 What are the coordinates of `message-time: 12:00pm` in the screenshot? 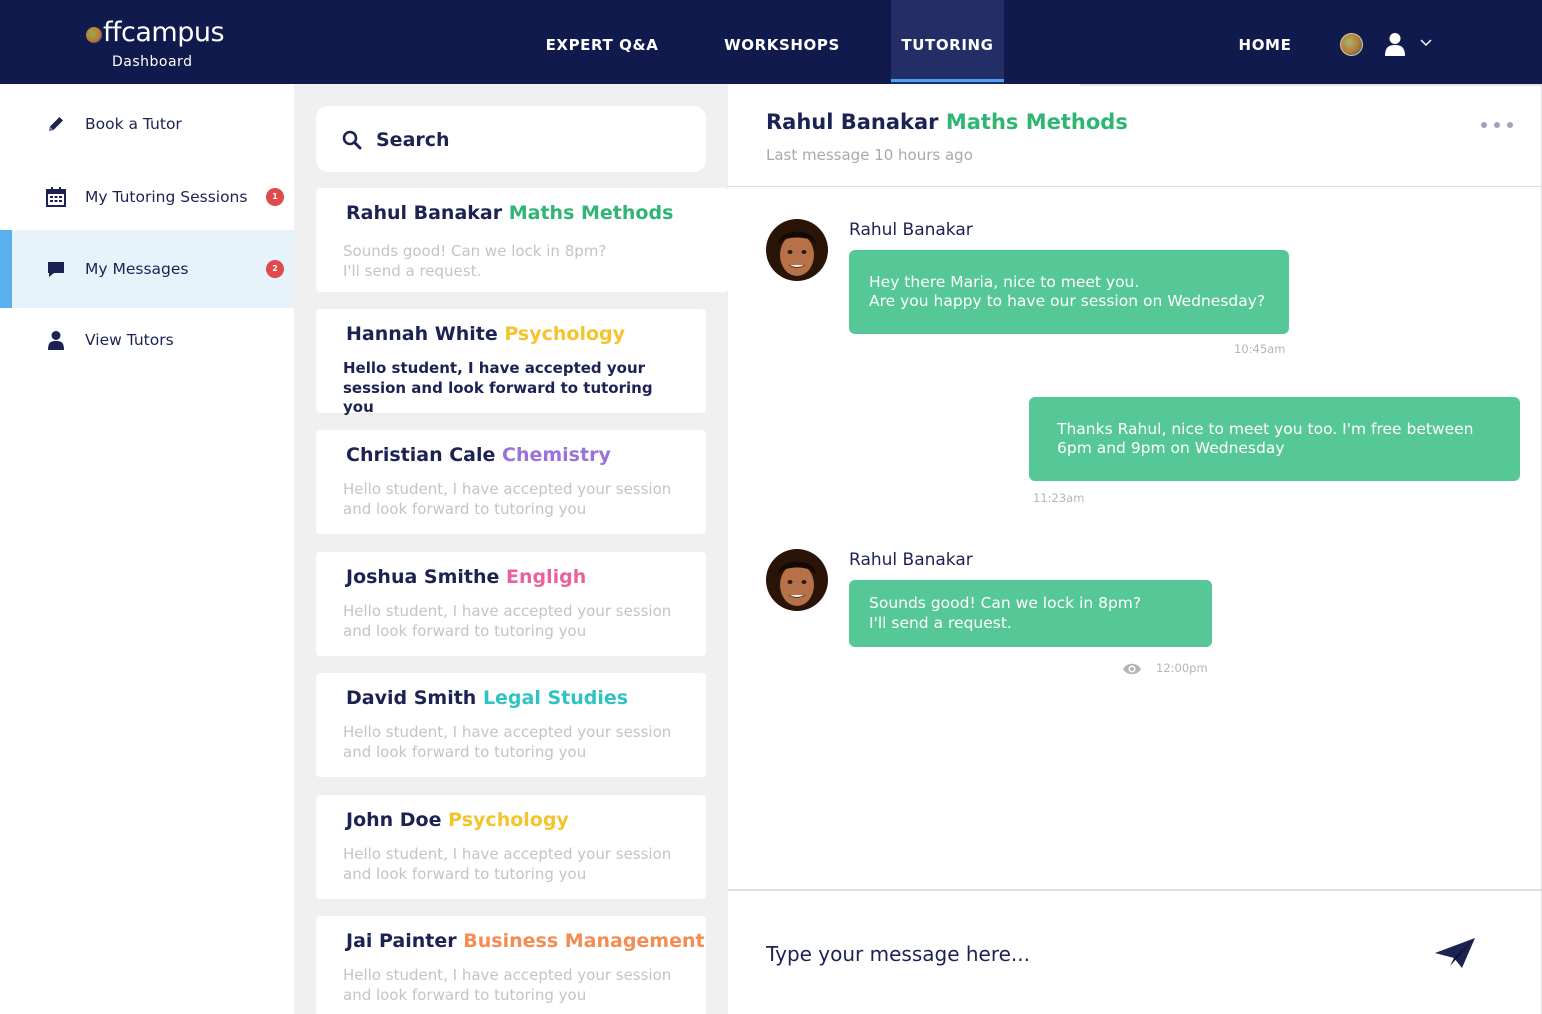 It's located at (1182, 668).